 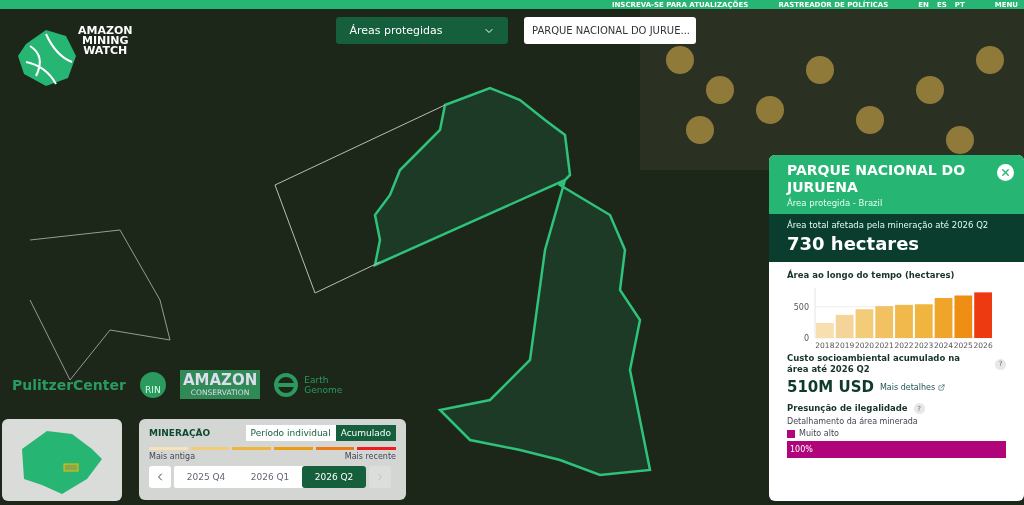 I want to click on external-link-icon, so click(x=942, y=387).